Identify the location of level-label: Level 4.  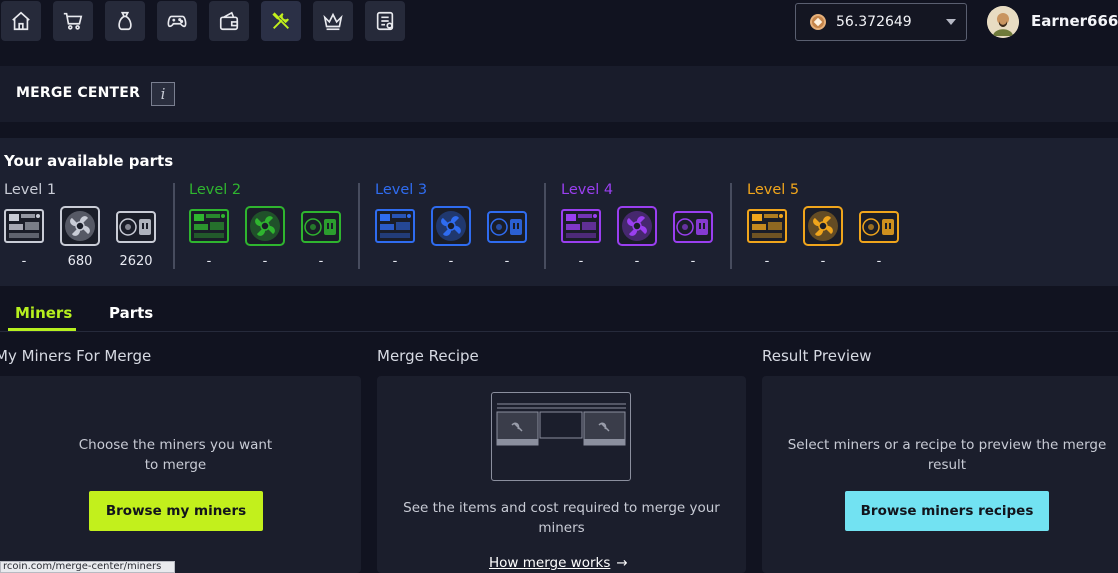
(587, 190).